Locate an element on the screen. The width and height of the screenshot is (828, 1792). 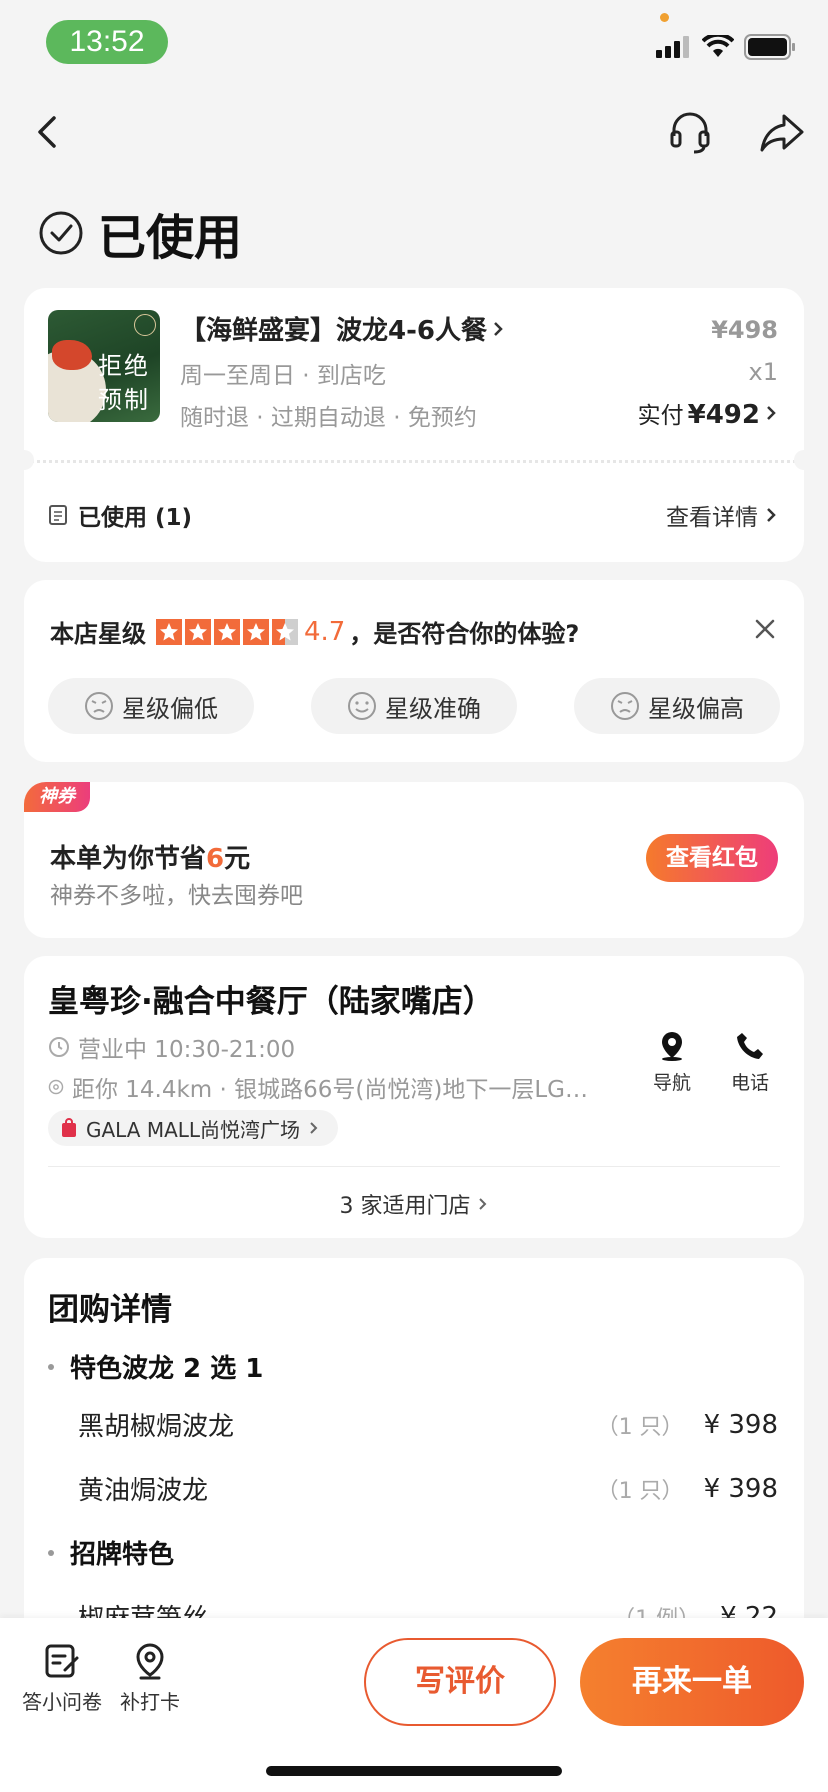
original-price: ¥498 is located at coordinates (744, 330).